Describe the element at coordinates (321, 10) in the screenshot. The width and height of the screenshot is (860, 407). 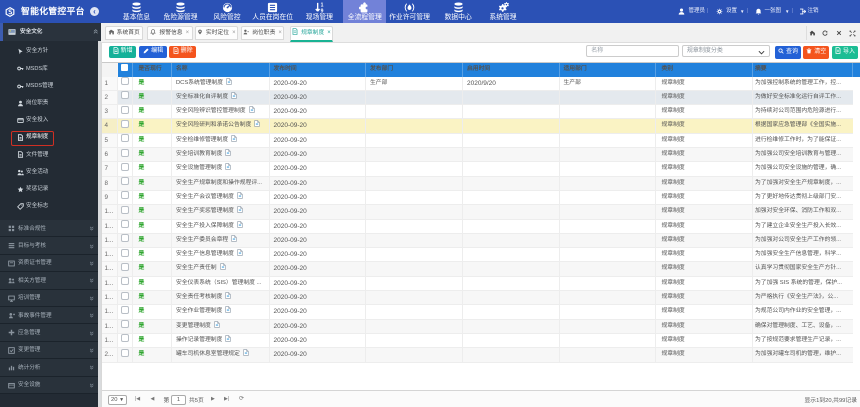
I see `svg-text: 9` at that location.